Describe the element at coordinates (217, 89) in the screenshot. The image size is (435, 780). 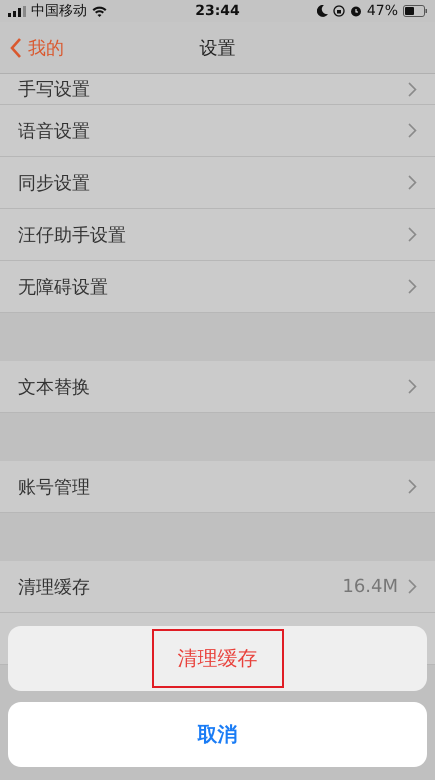
I see `settings-row: 手写设置` at that location.